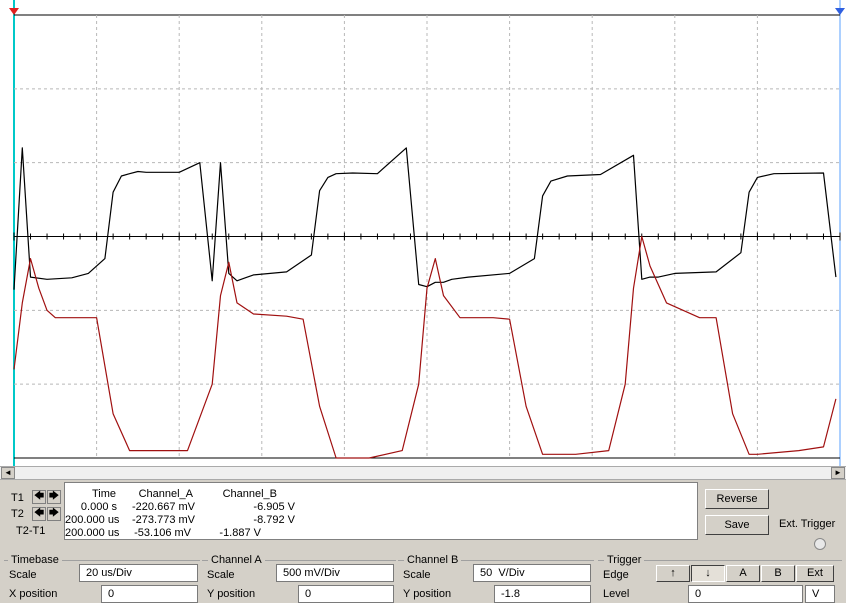  I want to click on trigger-level-unit-field: V, so click(820, 594).